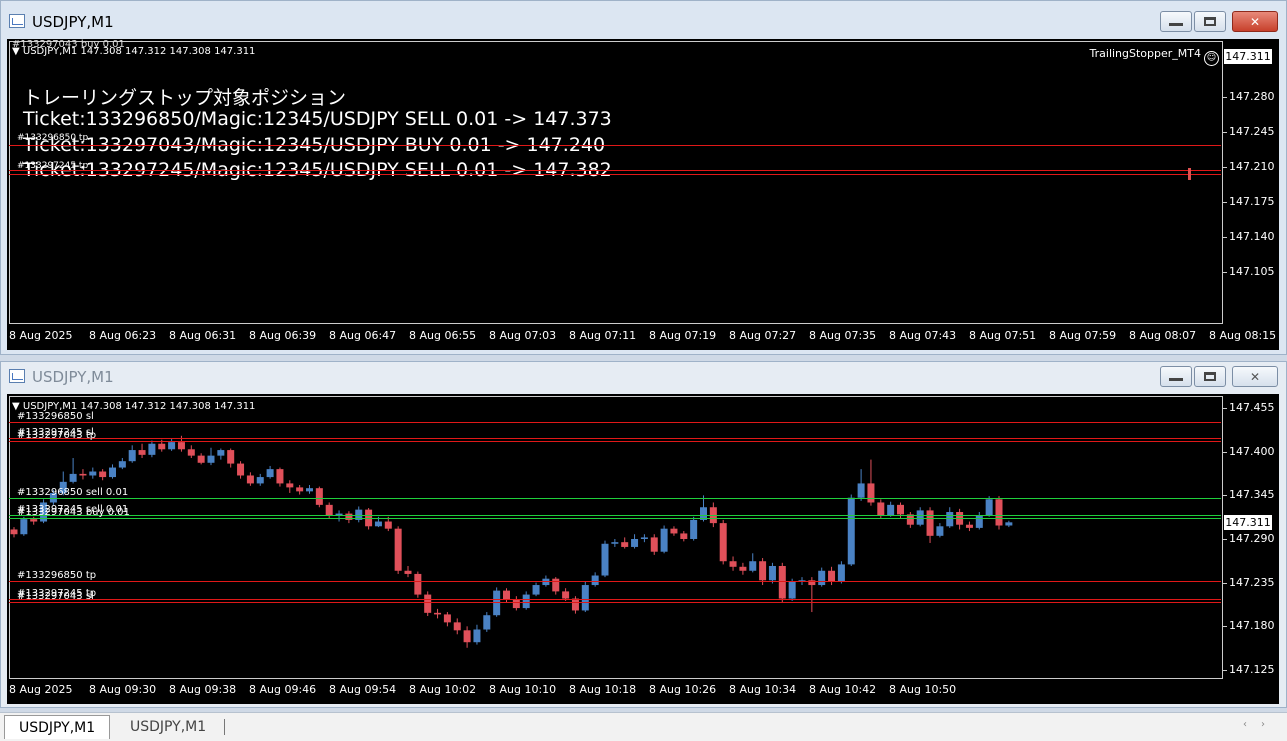 Image resolution: width=1287 pixels, height=741 pixels. What do you see at coordinates (1252, 407) in the screenshot?
I see `price-label: 147.455` at bounding box center [1252, 407].